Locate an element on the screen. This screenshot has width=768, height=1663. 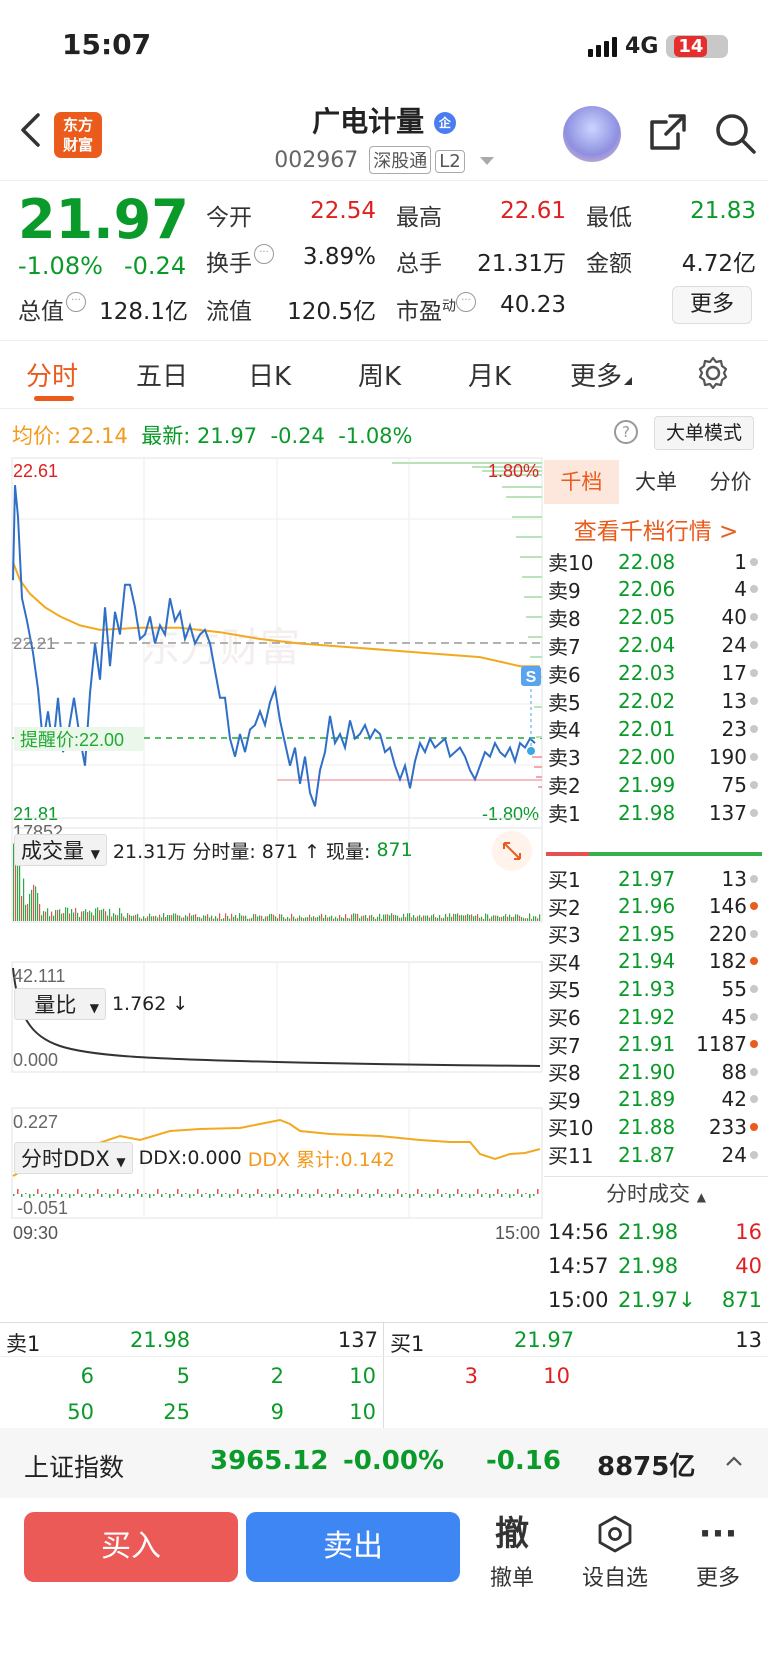
tab-more: 更多 is located at coordinates (601, 374).